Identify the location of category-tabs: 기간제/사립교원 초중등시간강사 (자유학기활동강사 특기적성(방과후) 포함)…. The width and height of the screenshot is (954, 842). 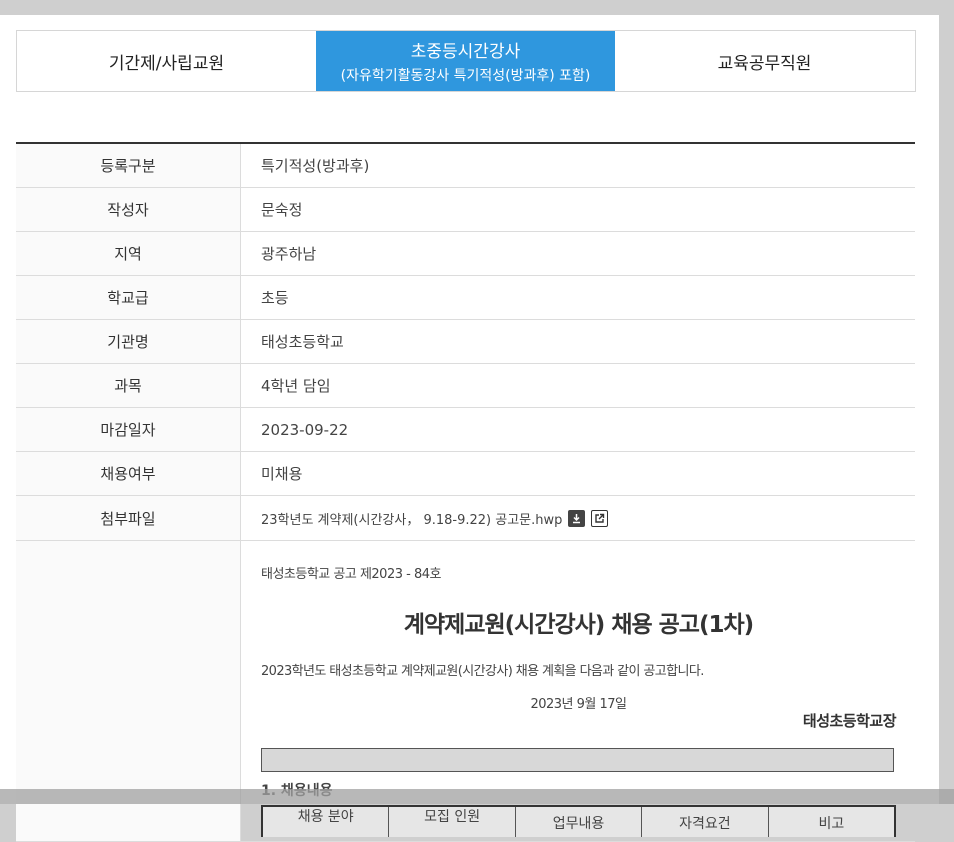
(466, 61).